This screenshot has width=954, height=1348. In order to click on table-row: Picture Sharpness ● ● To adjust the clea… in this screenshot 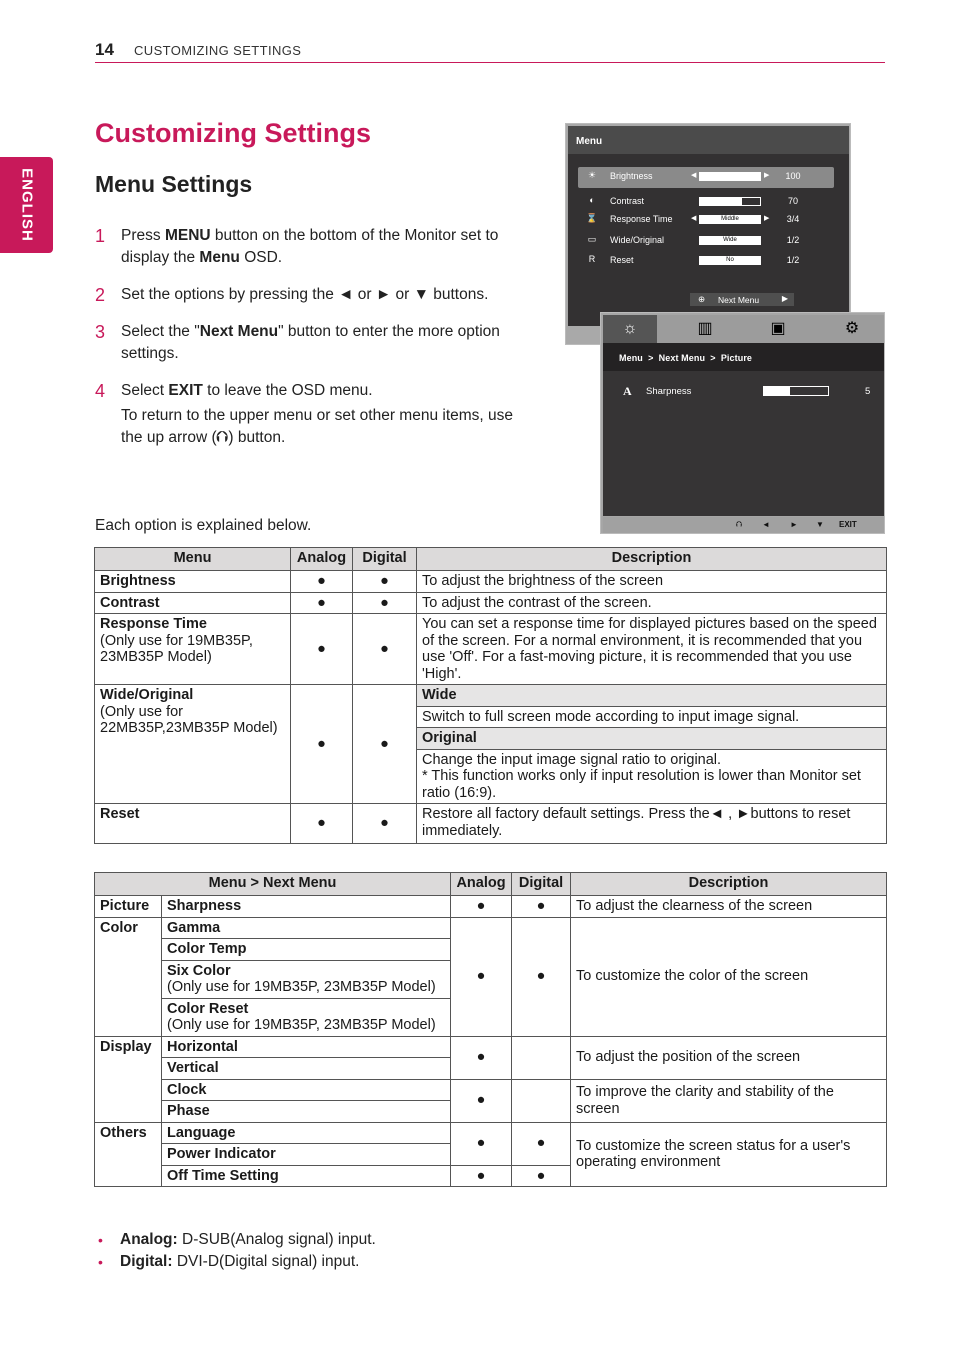, I will do `click(491, 906)`.